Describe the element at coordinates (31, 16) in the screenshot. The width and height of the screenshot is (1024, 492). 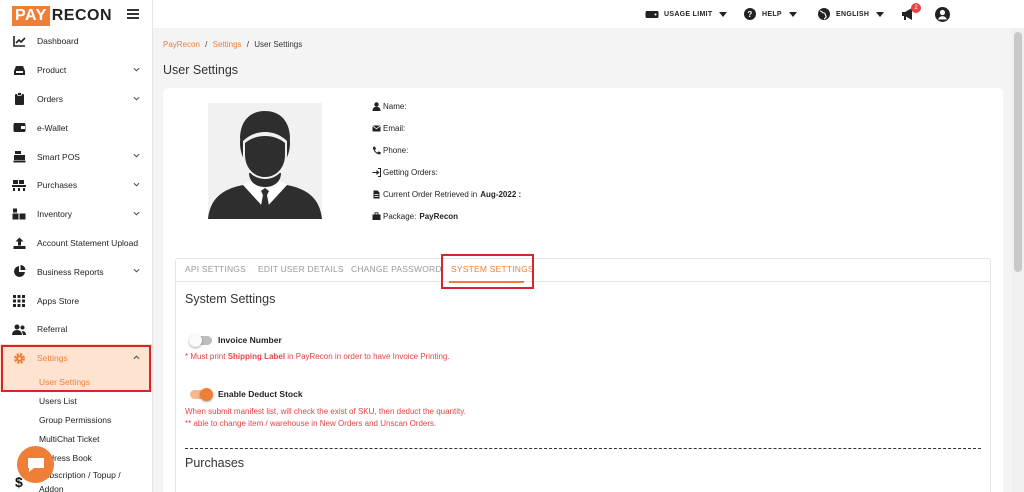
I see `logo-pay: PAY` at that location.